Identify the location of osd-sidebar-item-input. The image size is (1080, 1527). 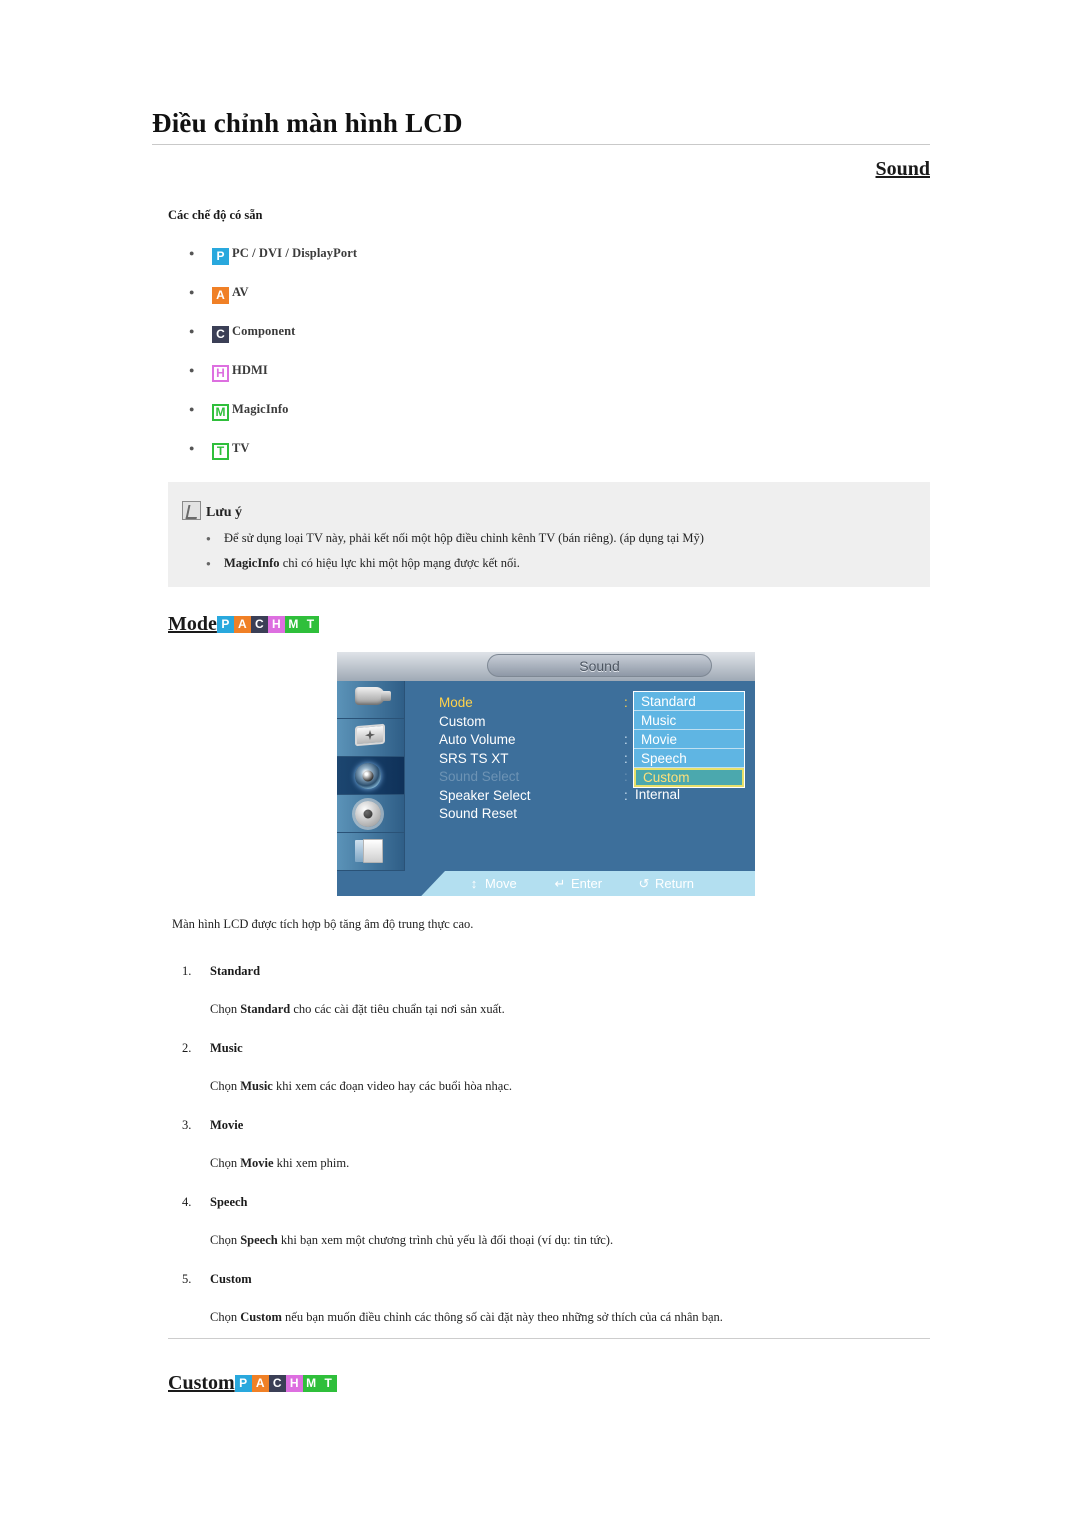
(370, 700).